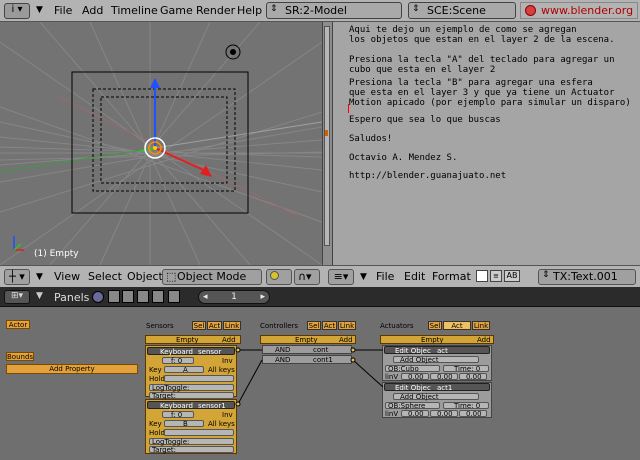 This screenshot has width=640, height=460. I want to click on text-line: Espero que sea lo que buscas, so click(425, 120).